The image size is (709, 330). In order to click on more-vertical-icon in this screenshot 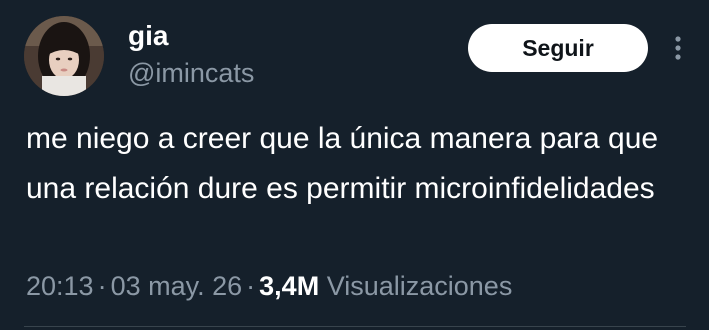, I will do `click(678, 48)`.